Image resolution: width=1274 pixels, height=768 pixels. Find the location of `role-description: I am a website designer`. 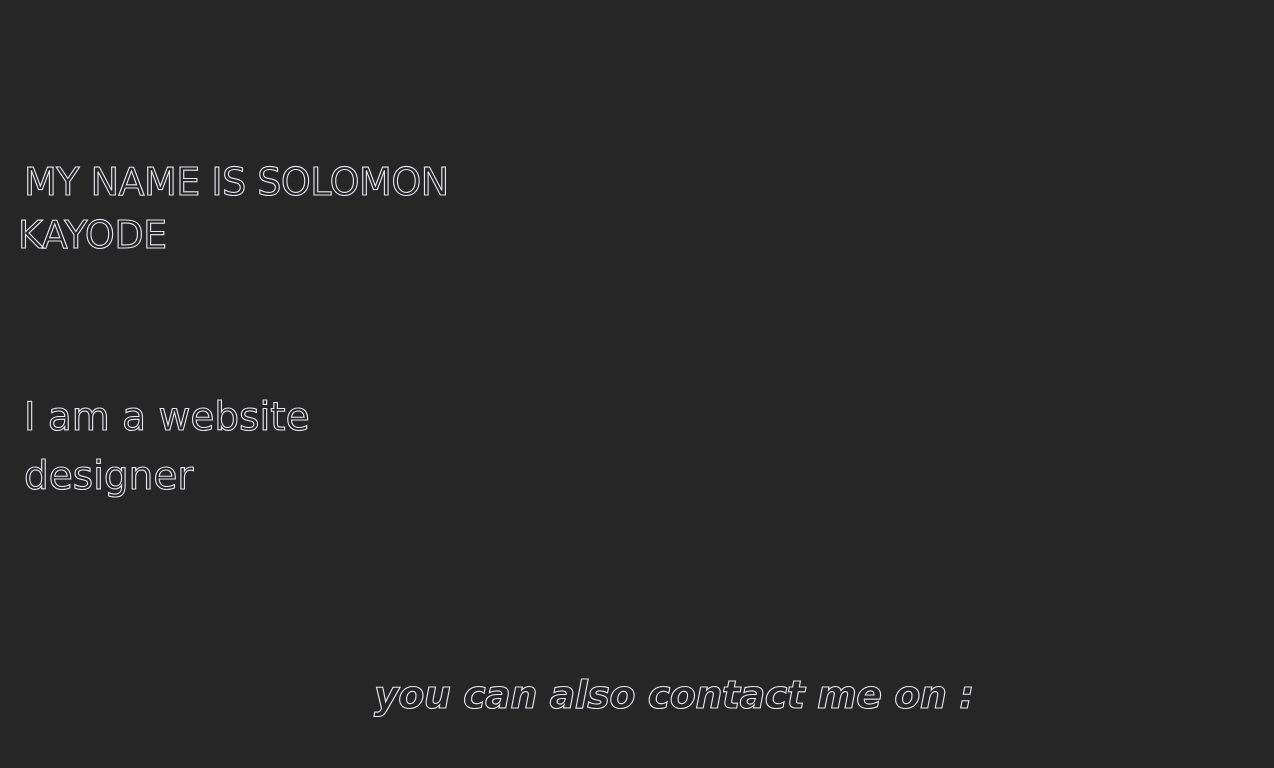

role-description: I am a website designer is located at coordinates (193, 447).